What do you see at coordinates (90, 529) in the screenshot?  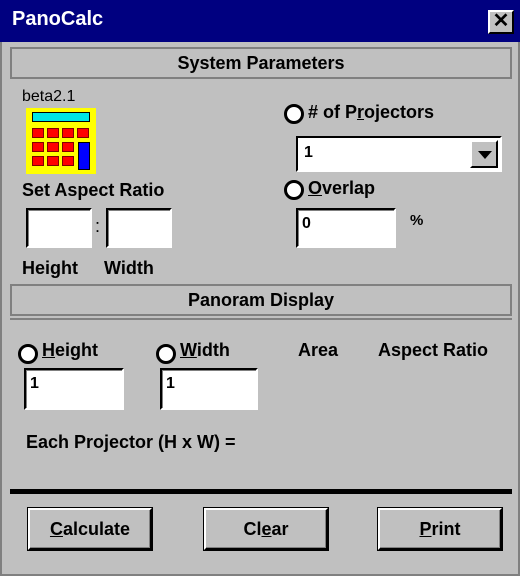 I see `calculate-button: Calculate` at bounding box center [90, 529].